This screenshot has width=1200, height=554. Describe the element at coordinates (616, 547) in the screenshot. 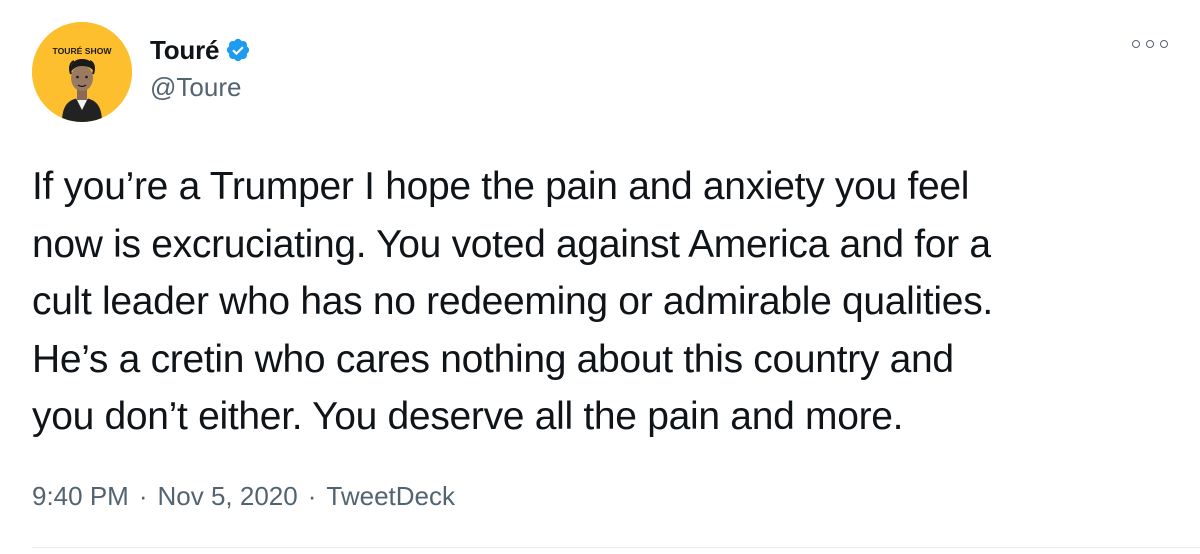

I see `divider` at that location.